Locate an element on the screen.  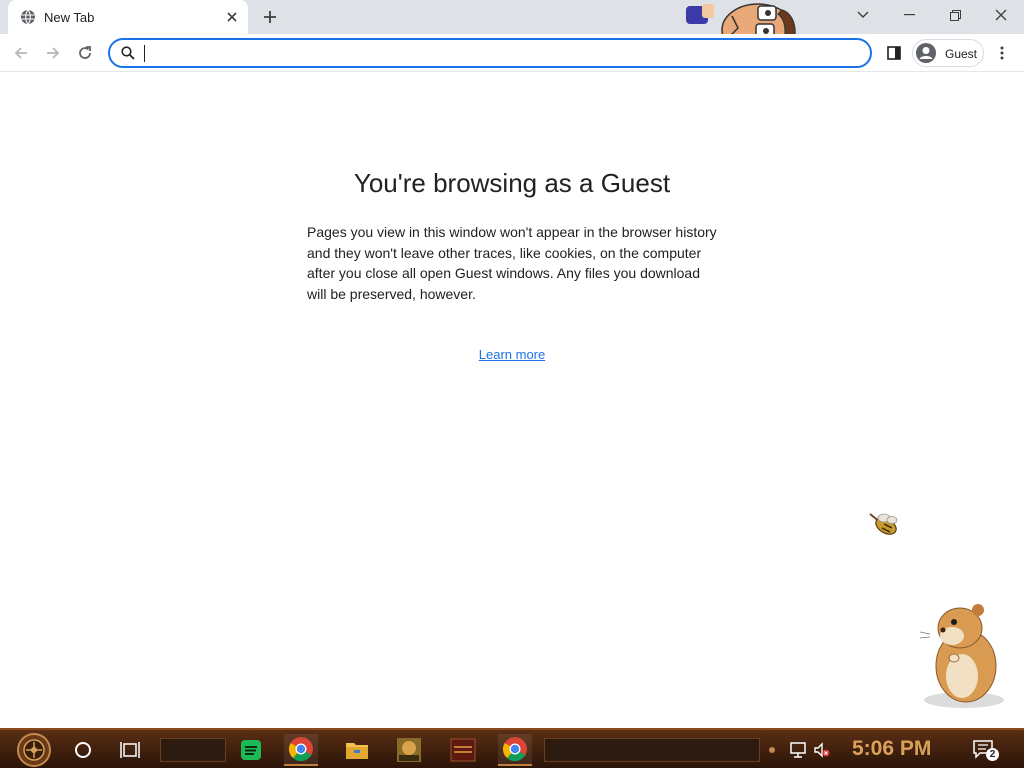
tab-new-tab: New Tab is located at coordinates (128, 17).